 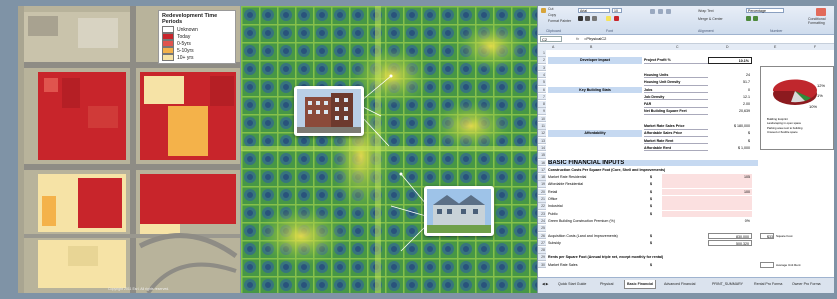 I want to click on cell-metric: Housing Units, so click(x=676, y=75).